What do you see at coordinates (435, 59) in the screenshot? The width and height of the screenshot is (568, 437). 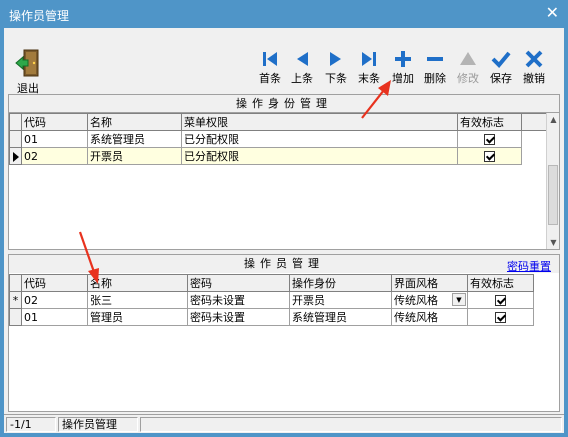 I see `delete-icon` at bounding box center [435, 59].